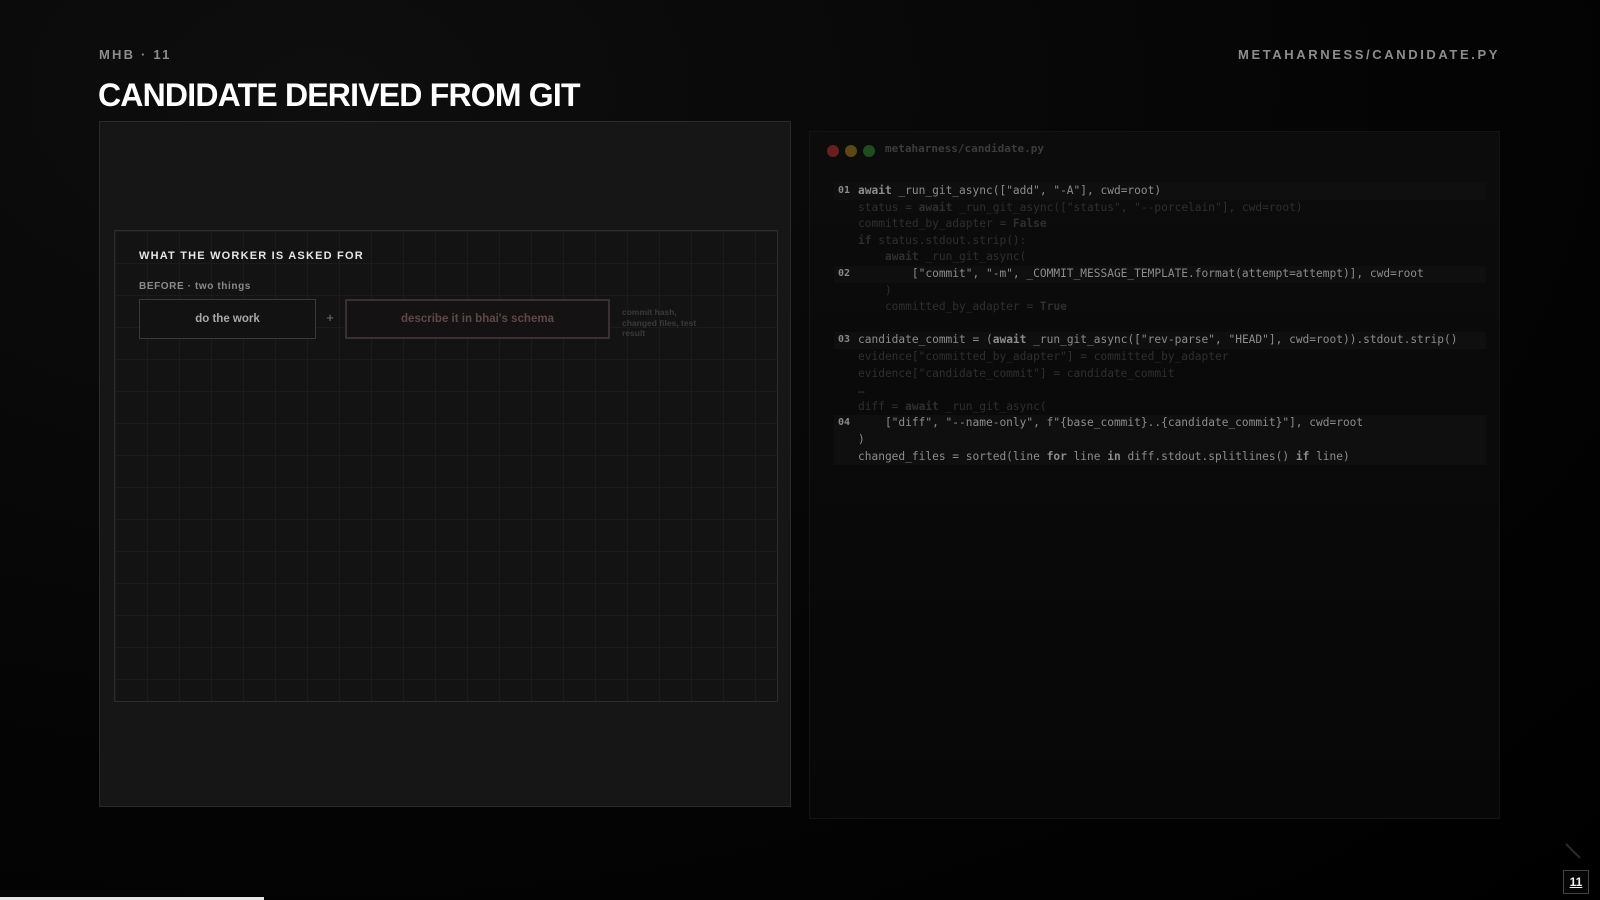 The image size is (1600, 900). Describe the element at coordinates (833, 151) in the screenshot. I see `close-dot-icon` at that location.